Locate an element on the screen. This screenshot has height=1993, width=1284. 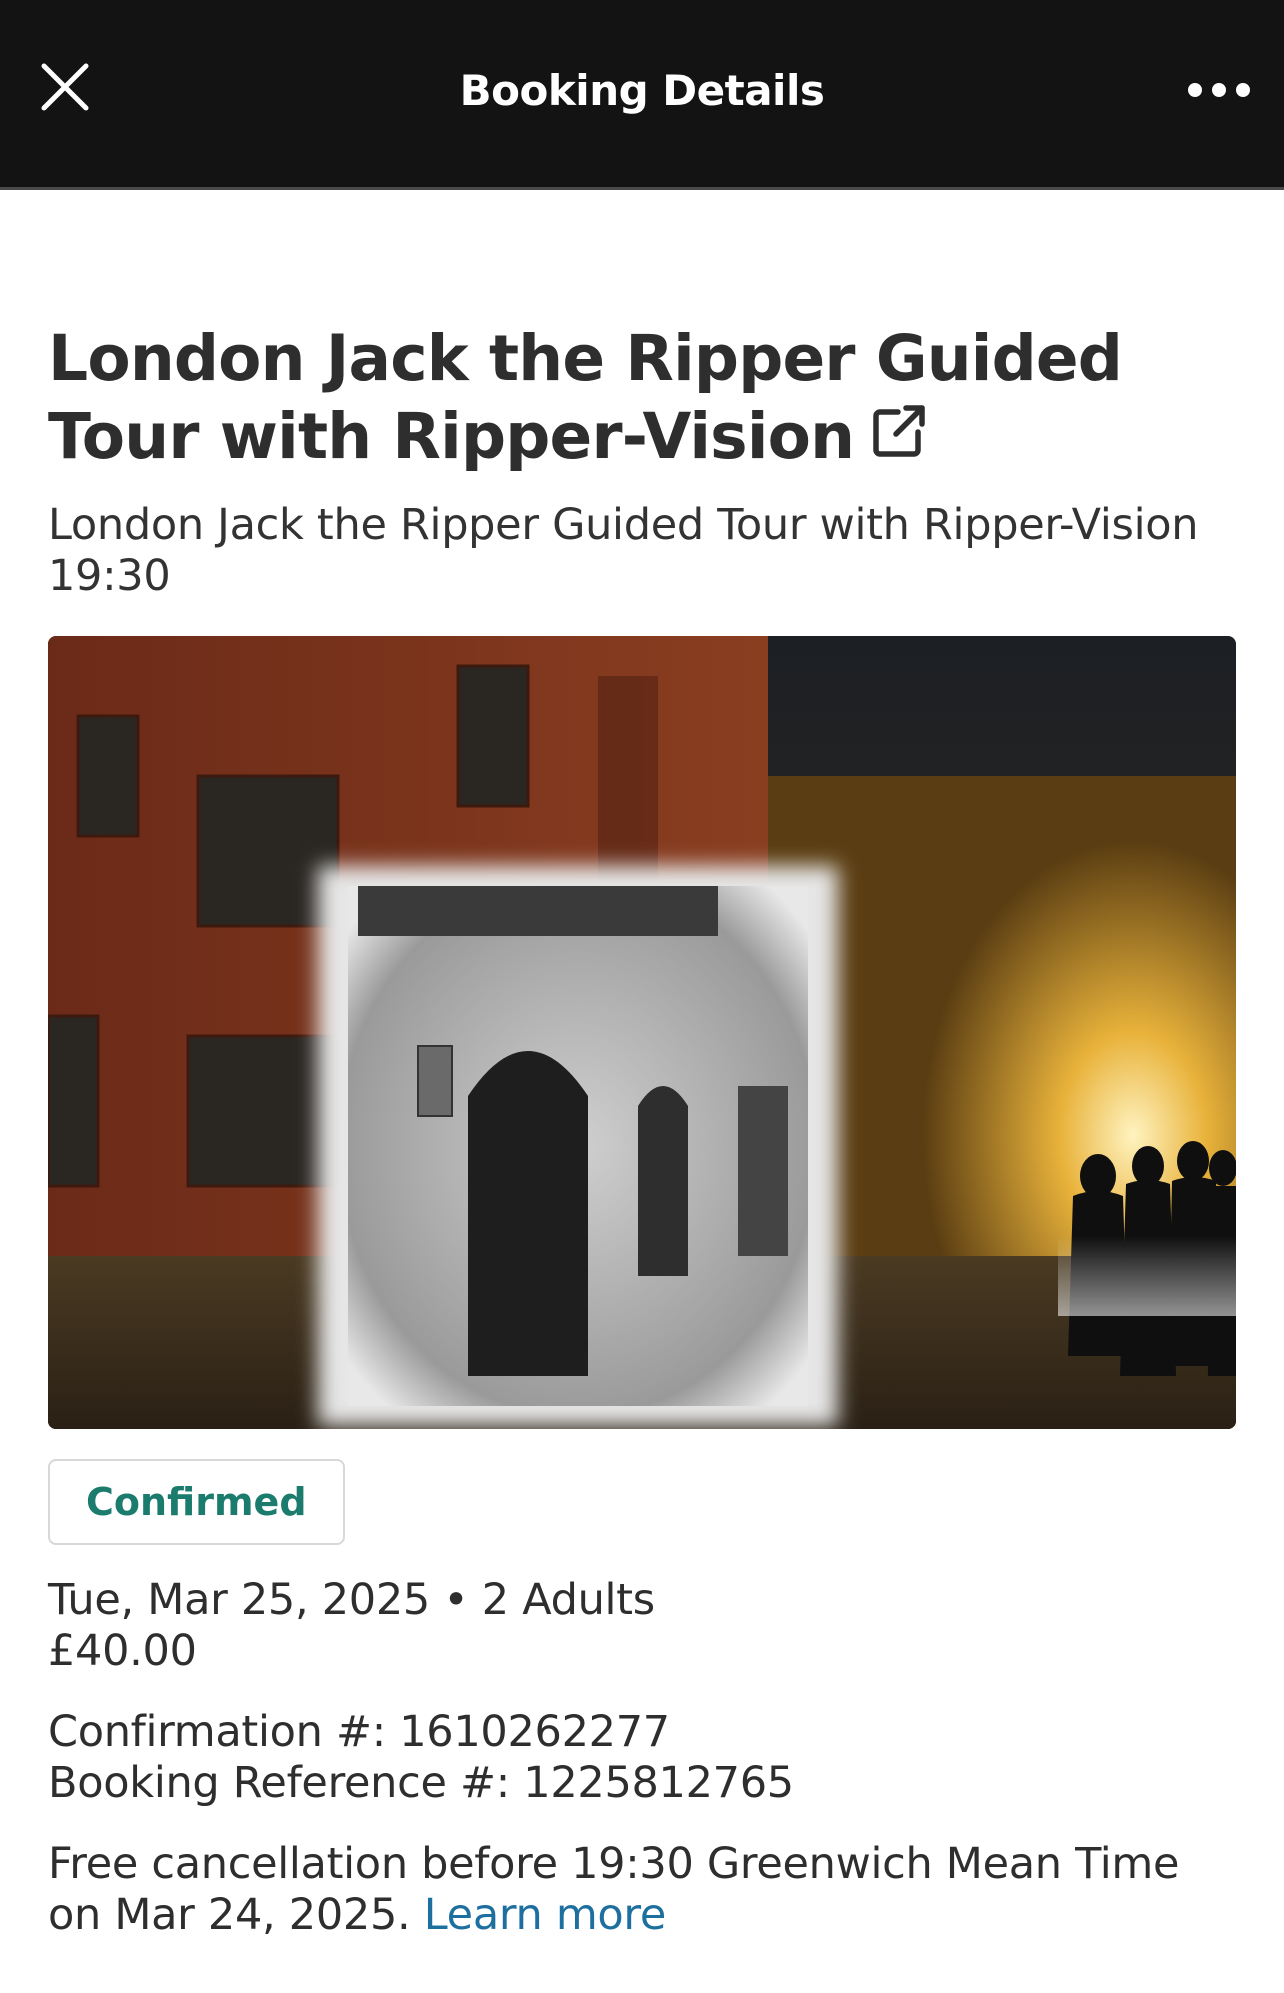
top-bar: Booking Details is located at coordinates (642, 95).